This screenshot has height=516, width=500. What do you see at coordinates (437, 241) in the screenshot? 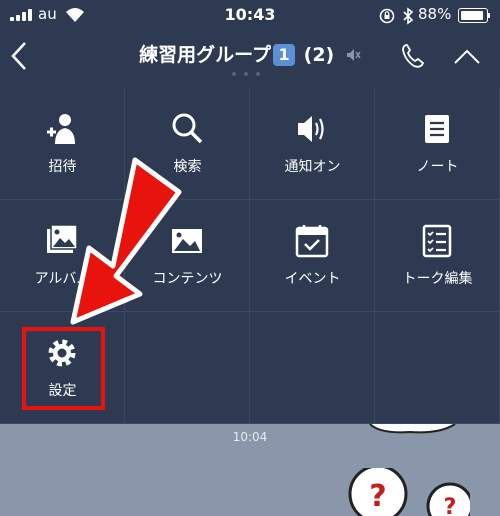
I see `talk-edit-icon` at bounding box center [437, 241].